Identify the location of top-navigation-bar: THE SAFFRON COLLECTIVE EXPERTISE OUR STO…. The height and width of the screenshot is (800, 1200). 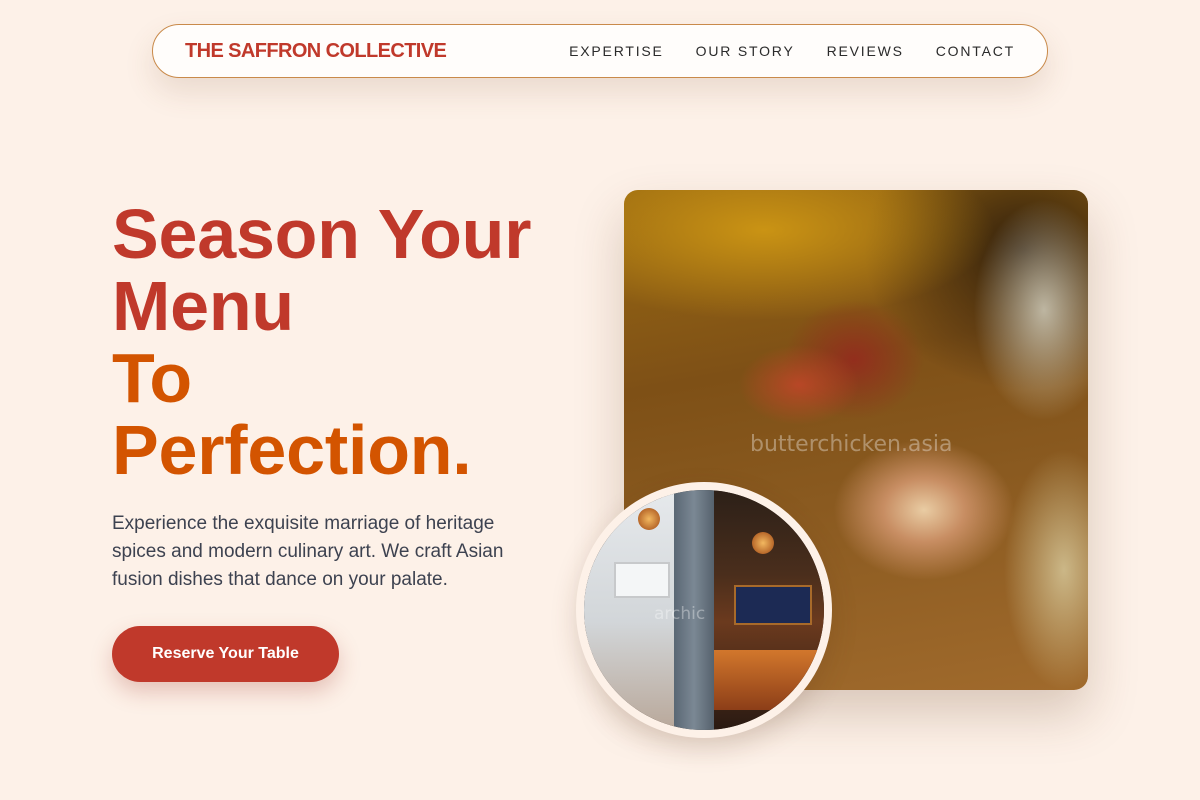
(600, 51).